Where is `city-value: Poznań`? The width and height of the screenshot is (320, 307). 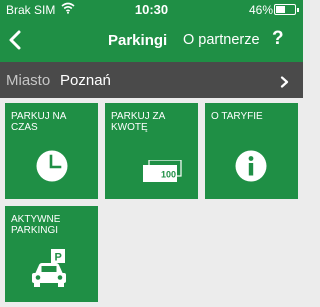 city-value: Poznań is located at coordinates (85, 80).